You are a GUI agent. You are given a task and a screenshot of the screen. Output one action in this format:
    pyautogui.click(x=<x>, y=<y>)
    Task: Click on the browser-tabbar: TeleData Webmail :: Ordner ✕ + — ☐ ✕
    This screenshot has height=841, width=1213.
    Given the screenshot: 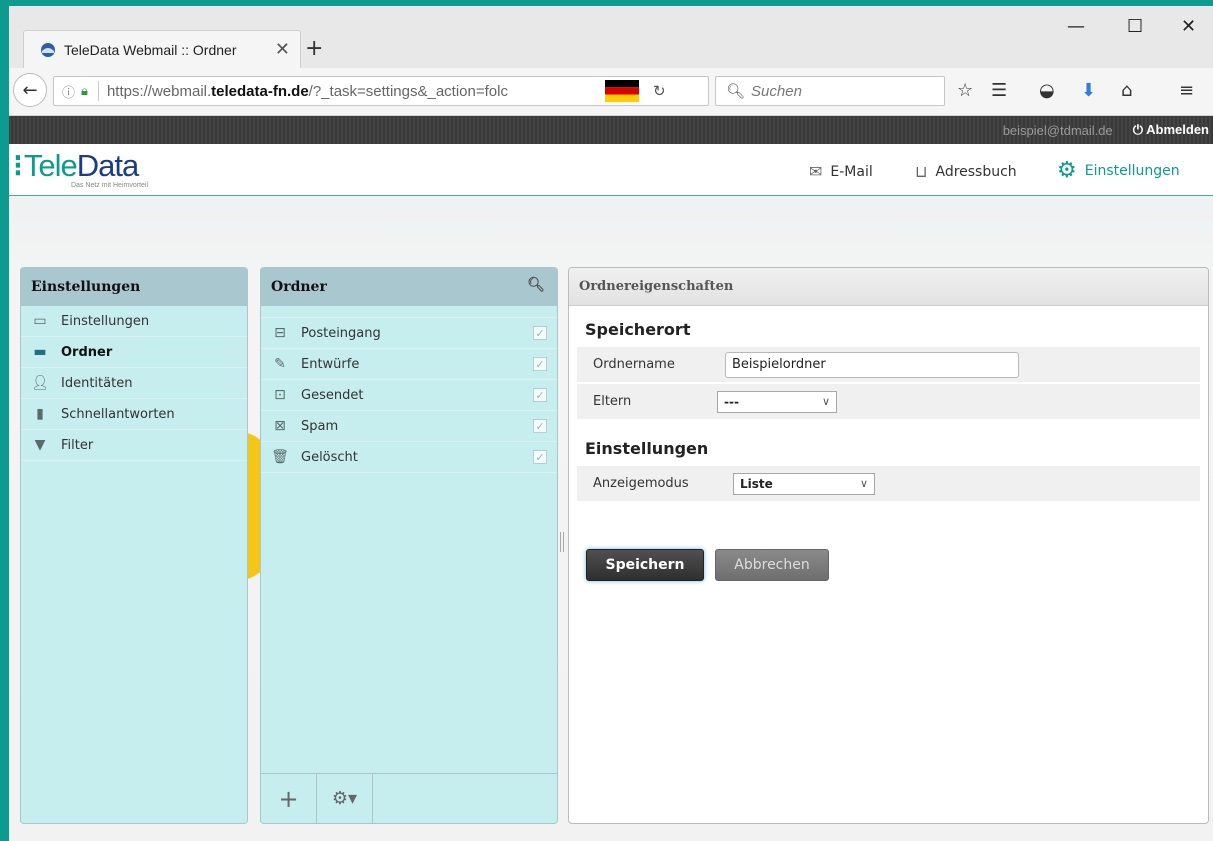 What is the action you would take?
    pyautogui.click(x=611, y=37)
    